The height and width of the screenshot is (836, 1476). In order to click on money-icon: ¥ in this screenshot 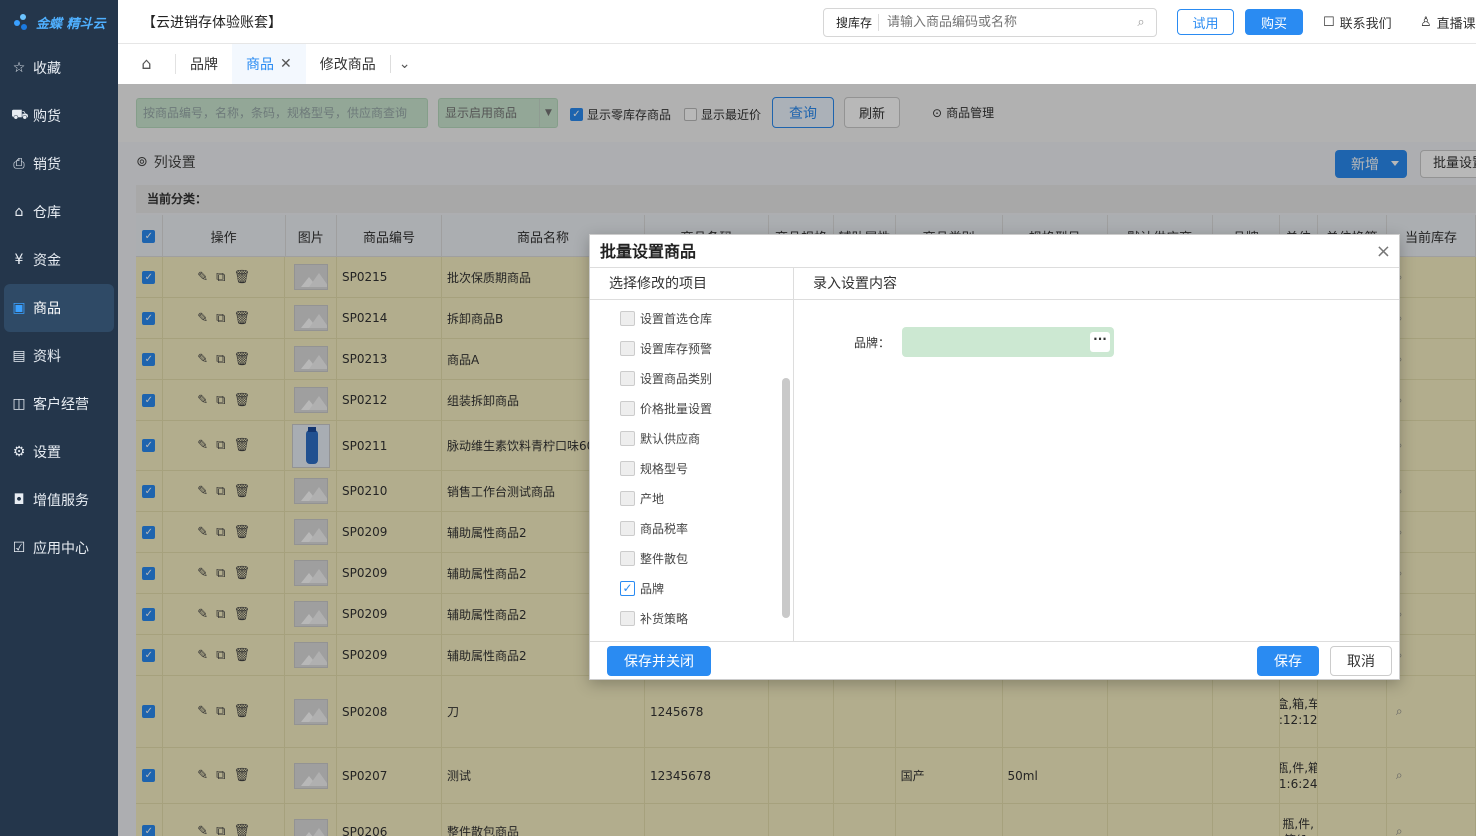, I will do `click(19, 260)`.